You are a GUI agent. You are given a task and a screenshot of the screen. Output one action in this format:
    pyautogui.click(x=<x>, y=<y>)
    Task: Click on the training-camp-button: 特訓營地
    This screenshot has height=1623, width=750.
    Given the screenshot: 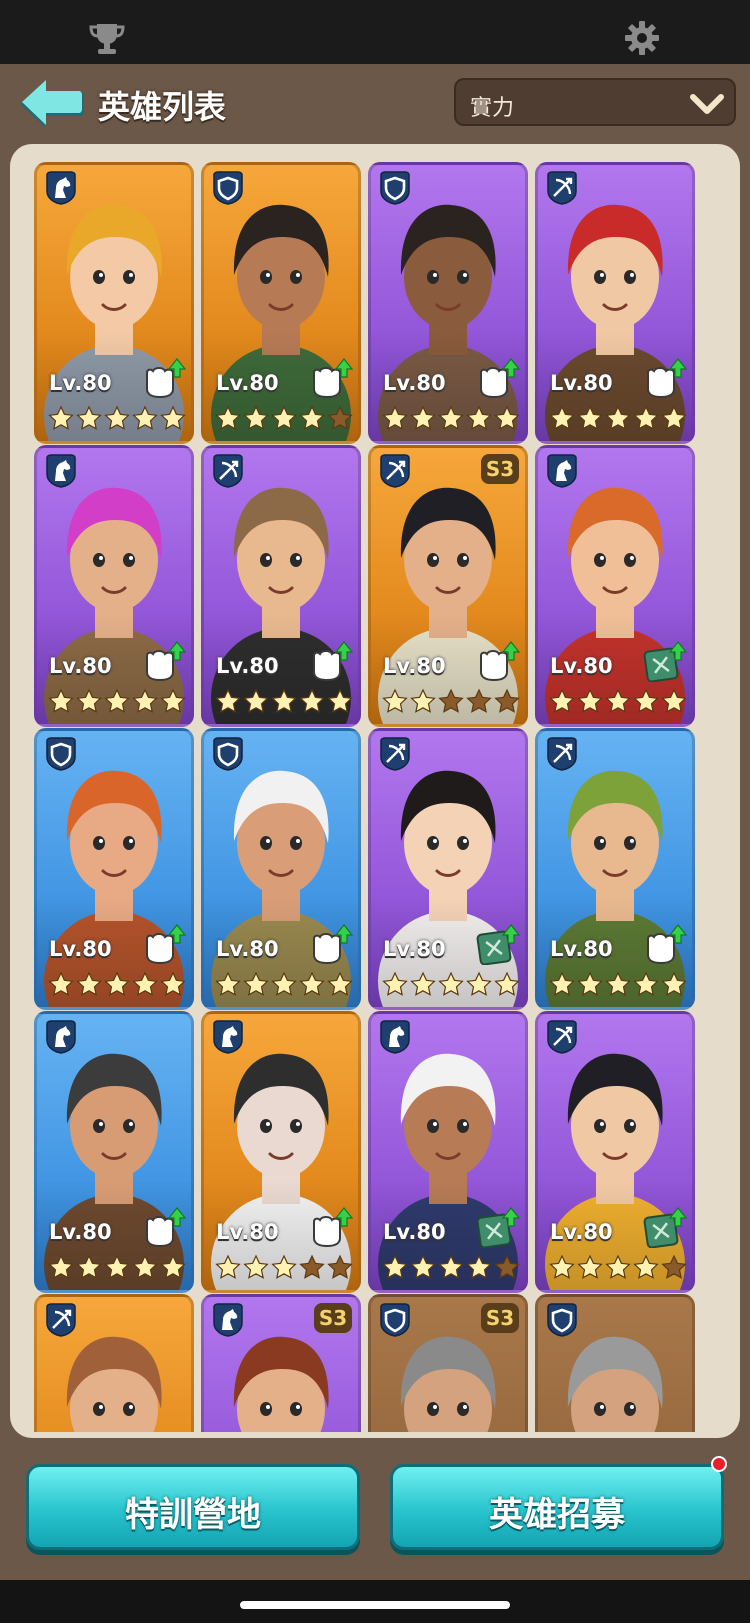 What is the action you would take?
    pyautogui.click(x=193, y=1507)
    